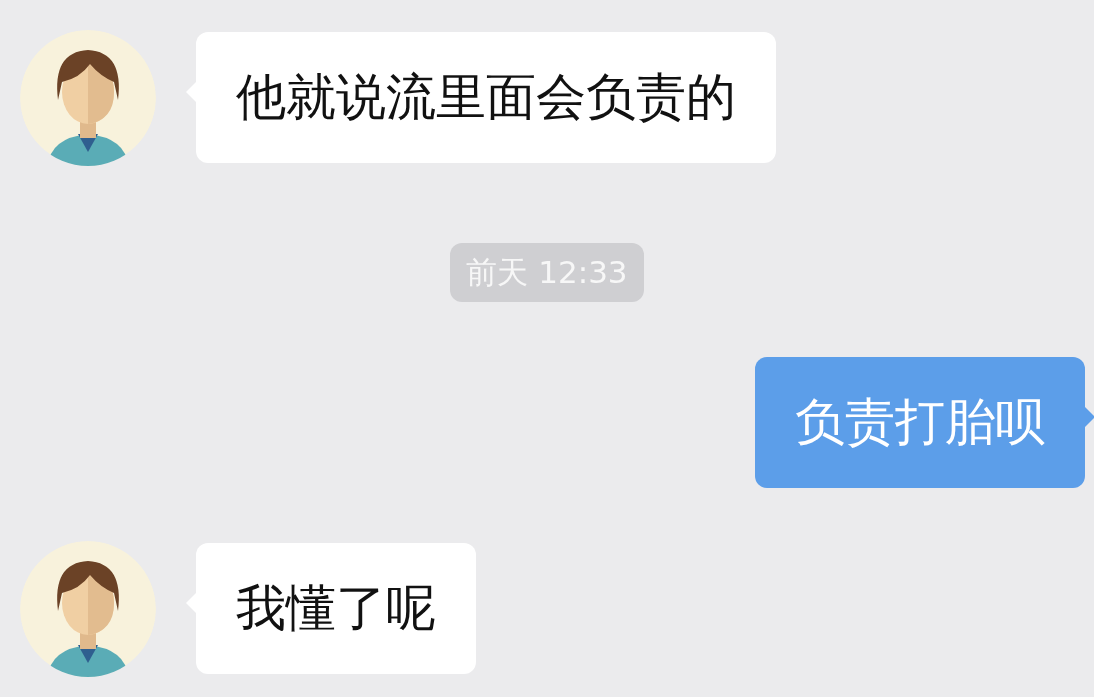 The height and width of the screenshot is (697, 1094). What do you see at coordinates (1088, 417) in the screenshot?
I see `bubble-tail-icon` at bounding box center [1088, 417].